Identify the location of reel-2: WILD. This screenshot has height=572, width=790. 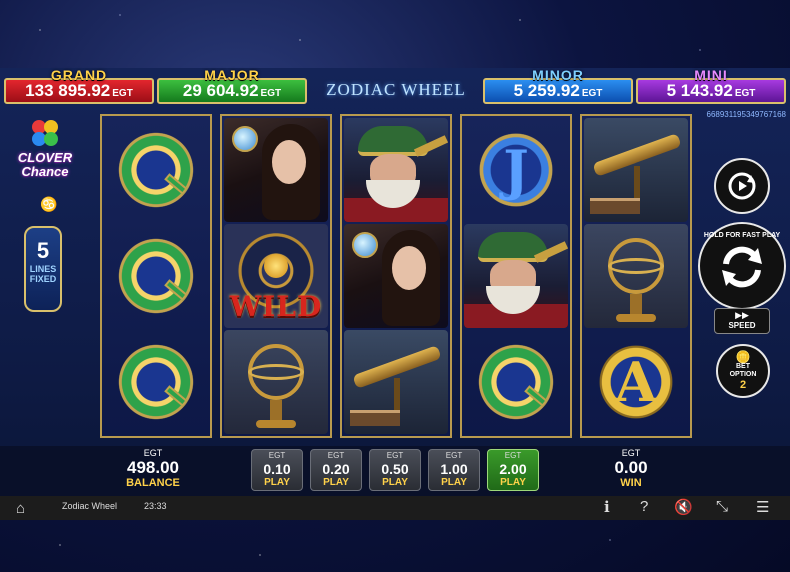
(276, 276).